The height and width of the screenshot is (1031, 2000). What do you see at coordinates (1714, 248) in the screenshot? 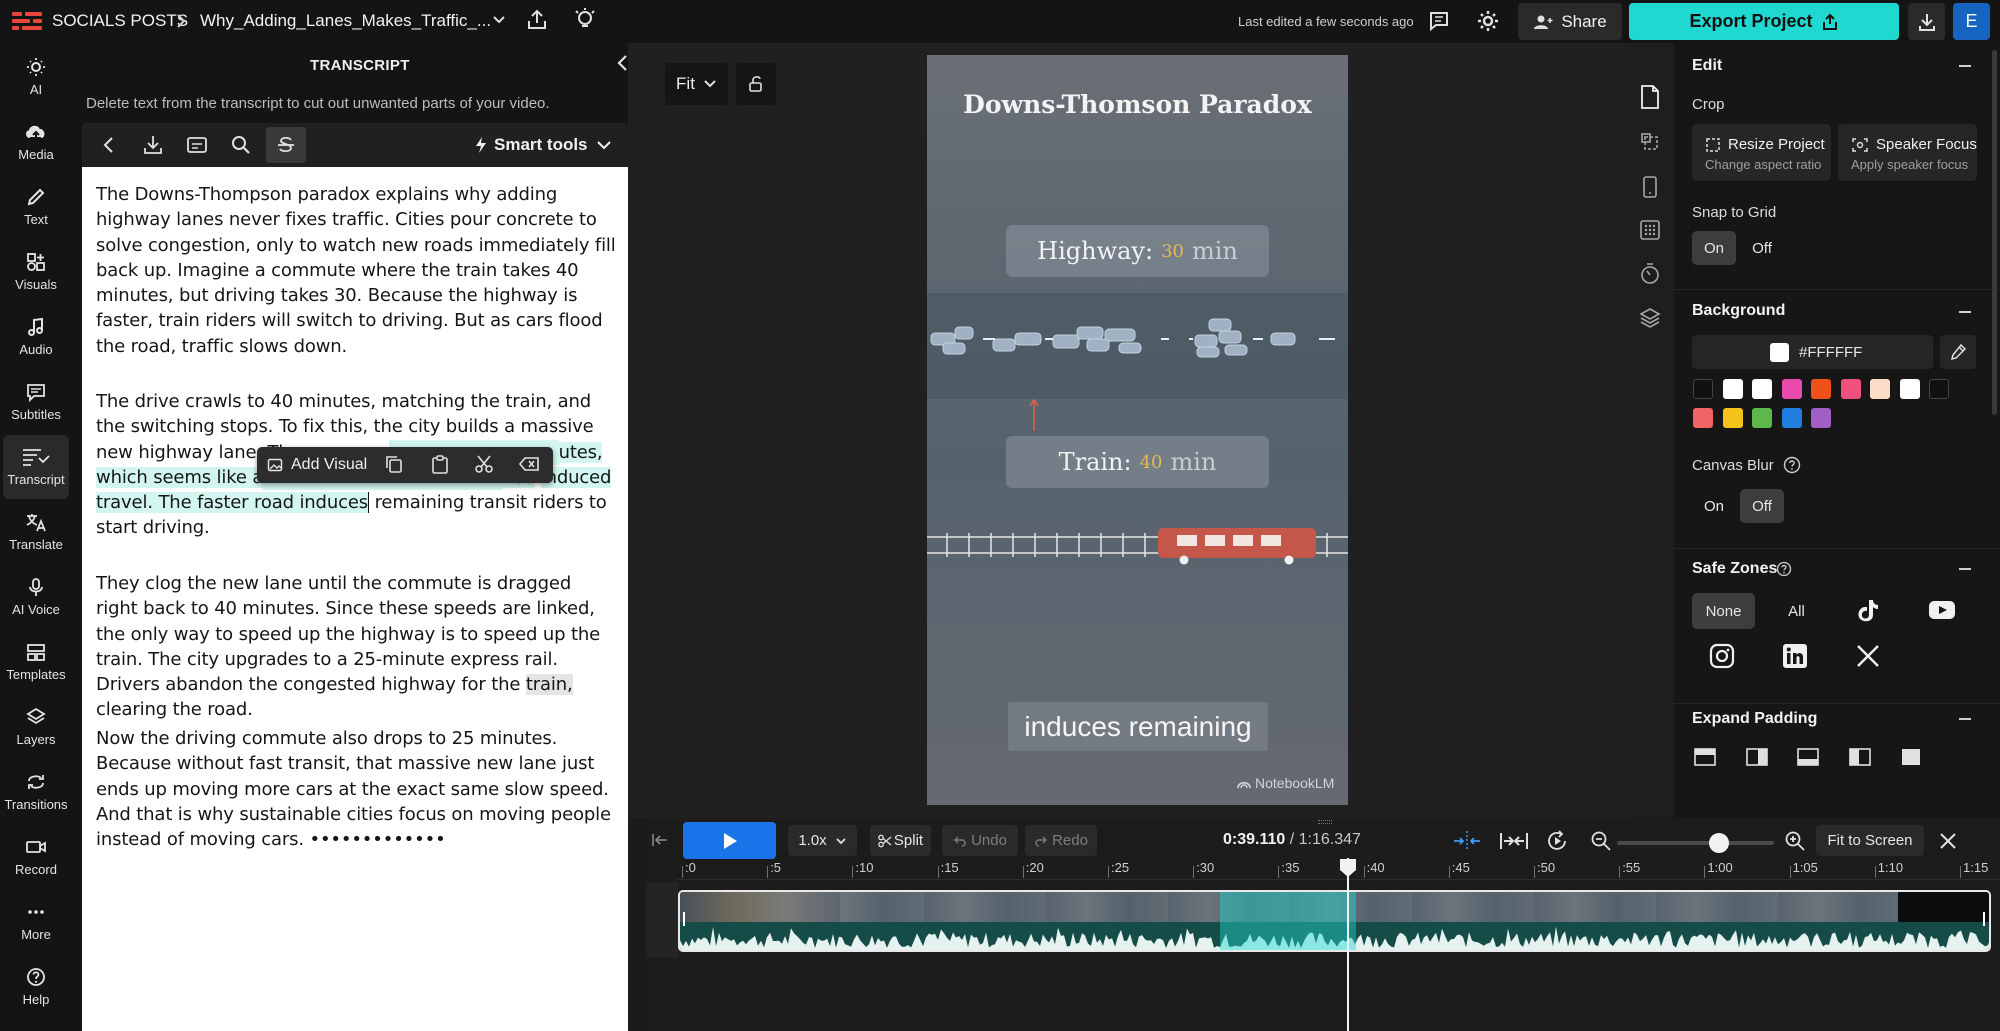
I see `snap-on-toggle: On` at bounding box center [1714, 248].